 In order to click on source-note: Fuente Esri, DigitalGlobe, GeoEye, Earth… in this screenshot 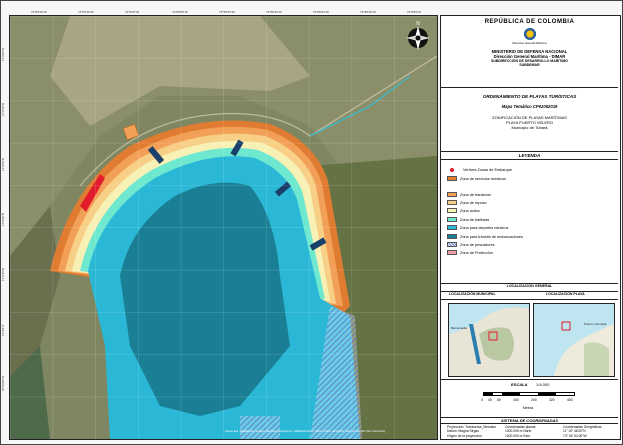, I will do `click(305, 431)`.